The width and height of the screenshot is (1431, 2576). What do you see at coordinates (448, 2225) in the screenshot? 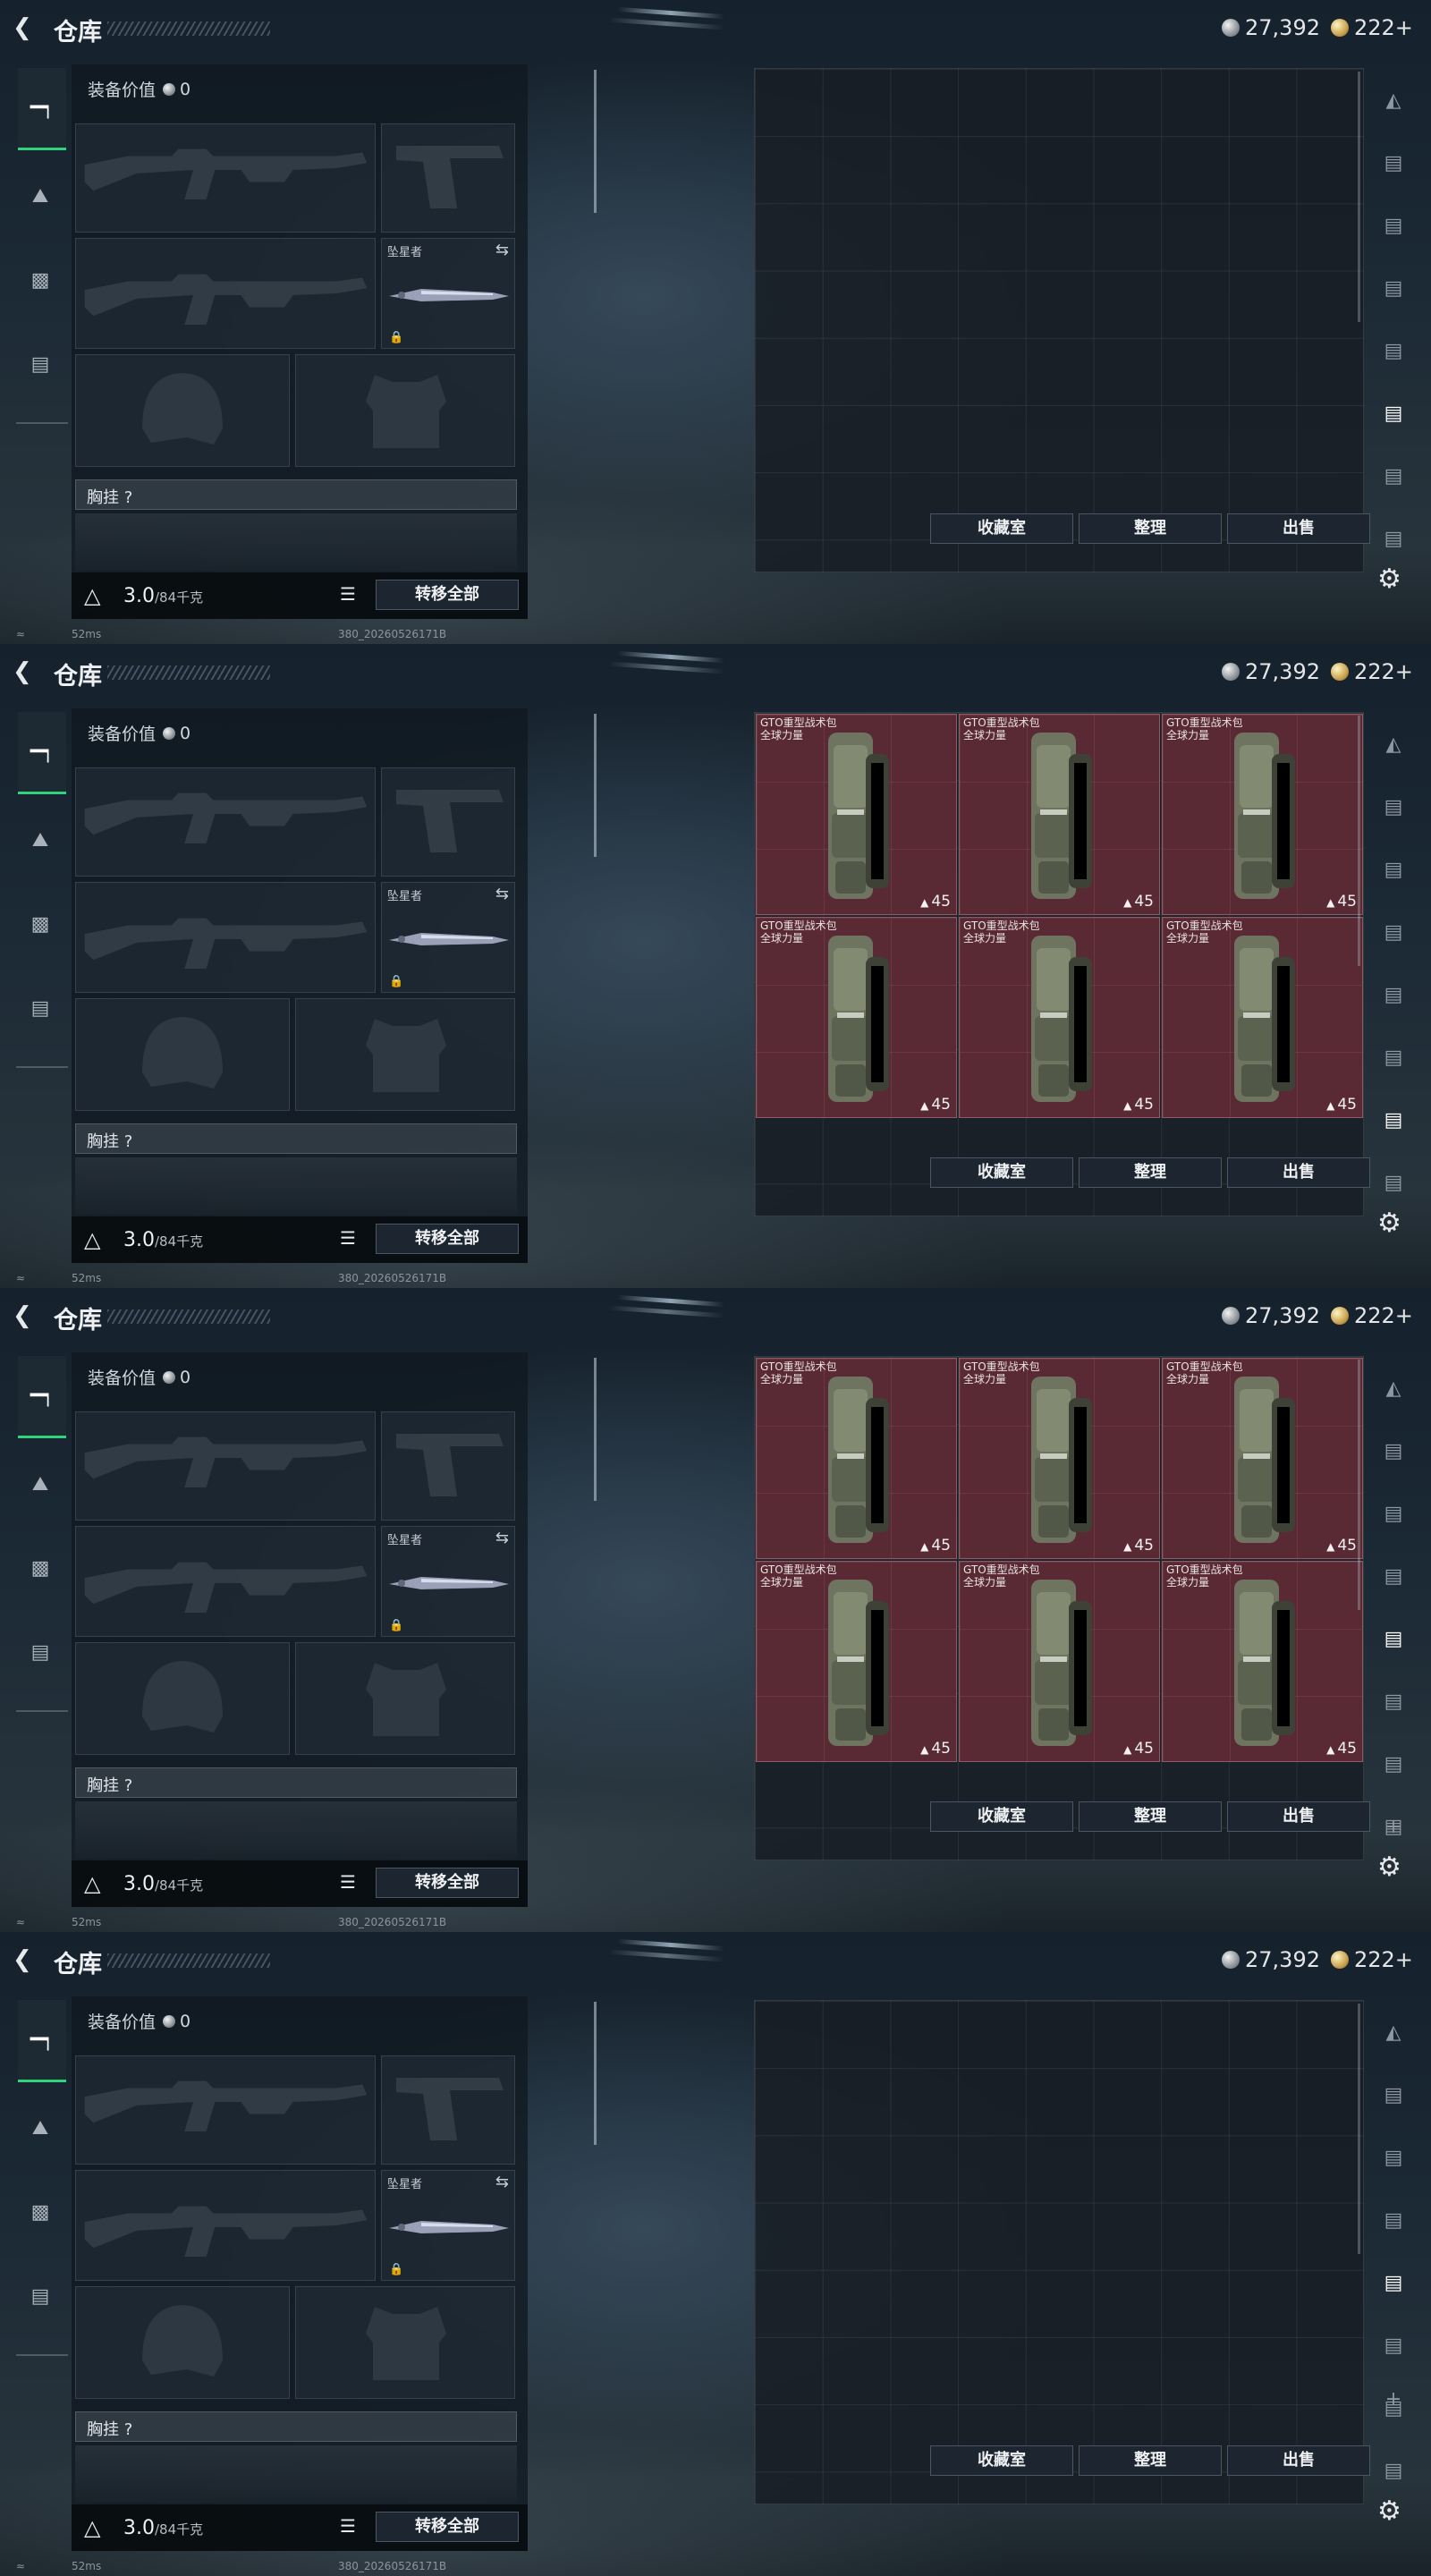
I see `melee-slot: 坠星者 ⇆ 🔒` at bounding box center [448, 2225].